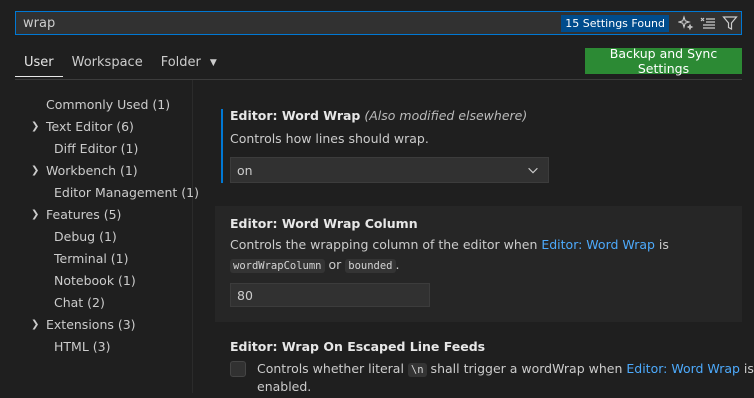 Image resolution: width=754 pixels, height=398 pixels. What do you see at coordinates (335, 264) in the screenshot?
I see `desc-text: or` at bounding box center [335, 264].